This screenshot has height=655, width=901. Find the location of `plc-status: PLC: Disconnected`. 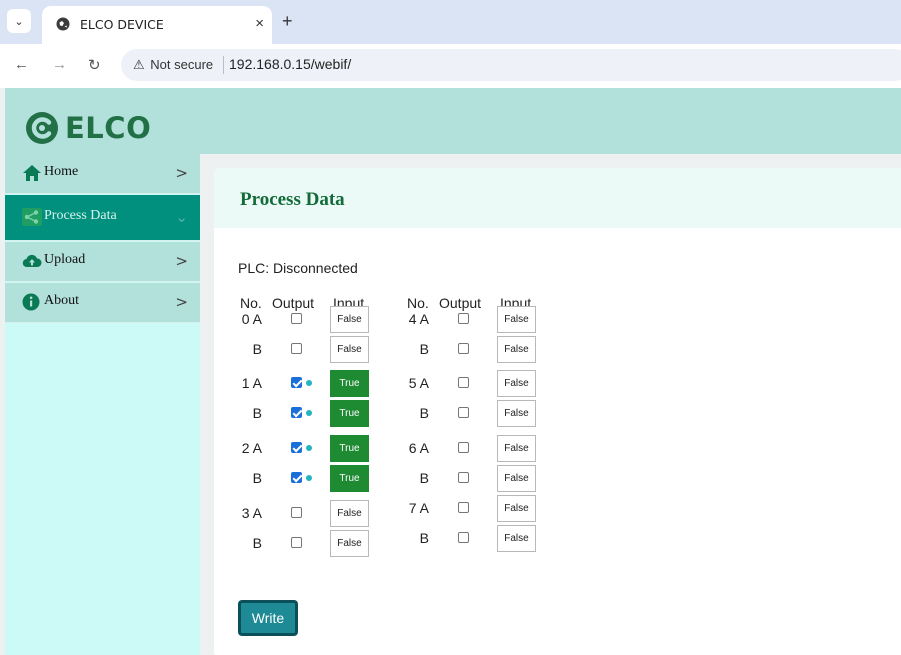

plc-status: PLC: Disconnected is located at coordinates (298, 268).